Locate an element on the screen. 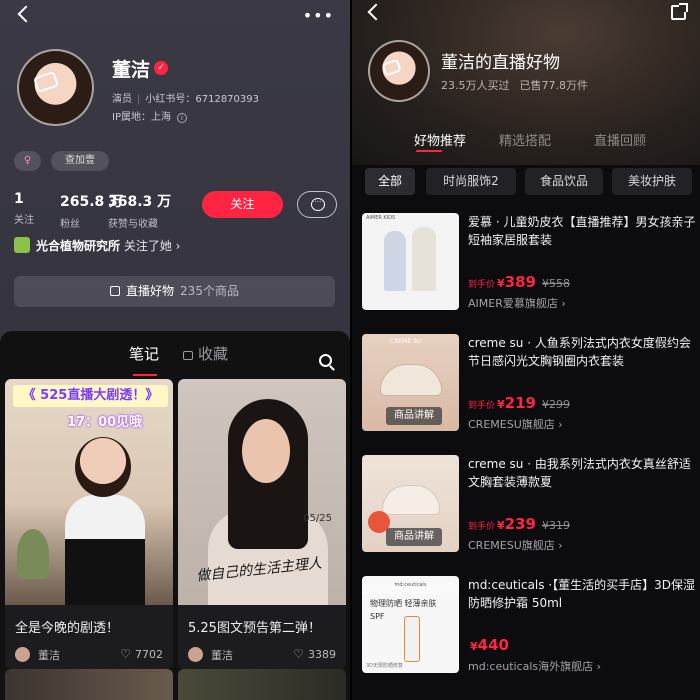 This screenshot has width=700, height=700. profile-meta: 演员 | 小红书号：6712870393 is located at coordinates (185, 99).